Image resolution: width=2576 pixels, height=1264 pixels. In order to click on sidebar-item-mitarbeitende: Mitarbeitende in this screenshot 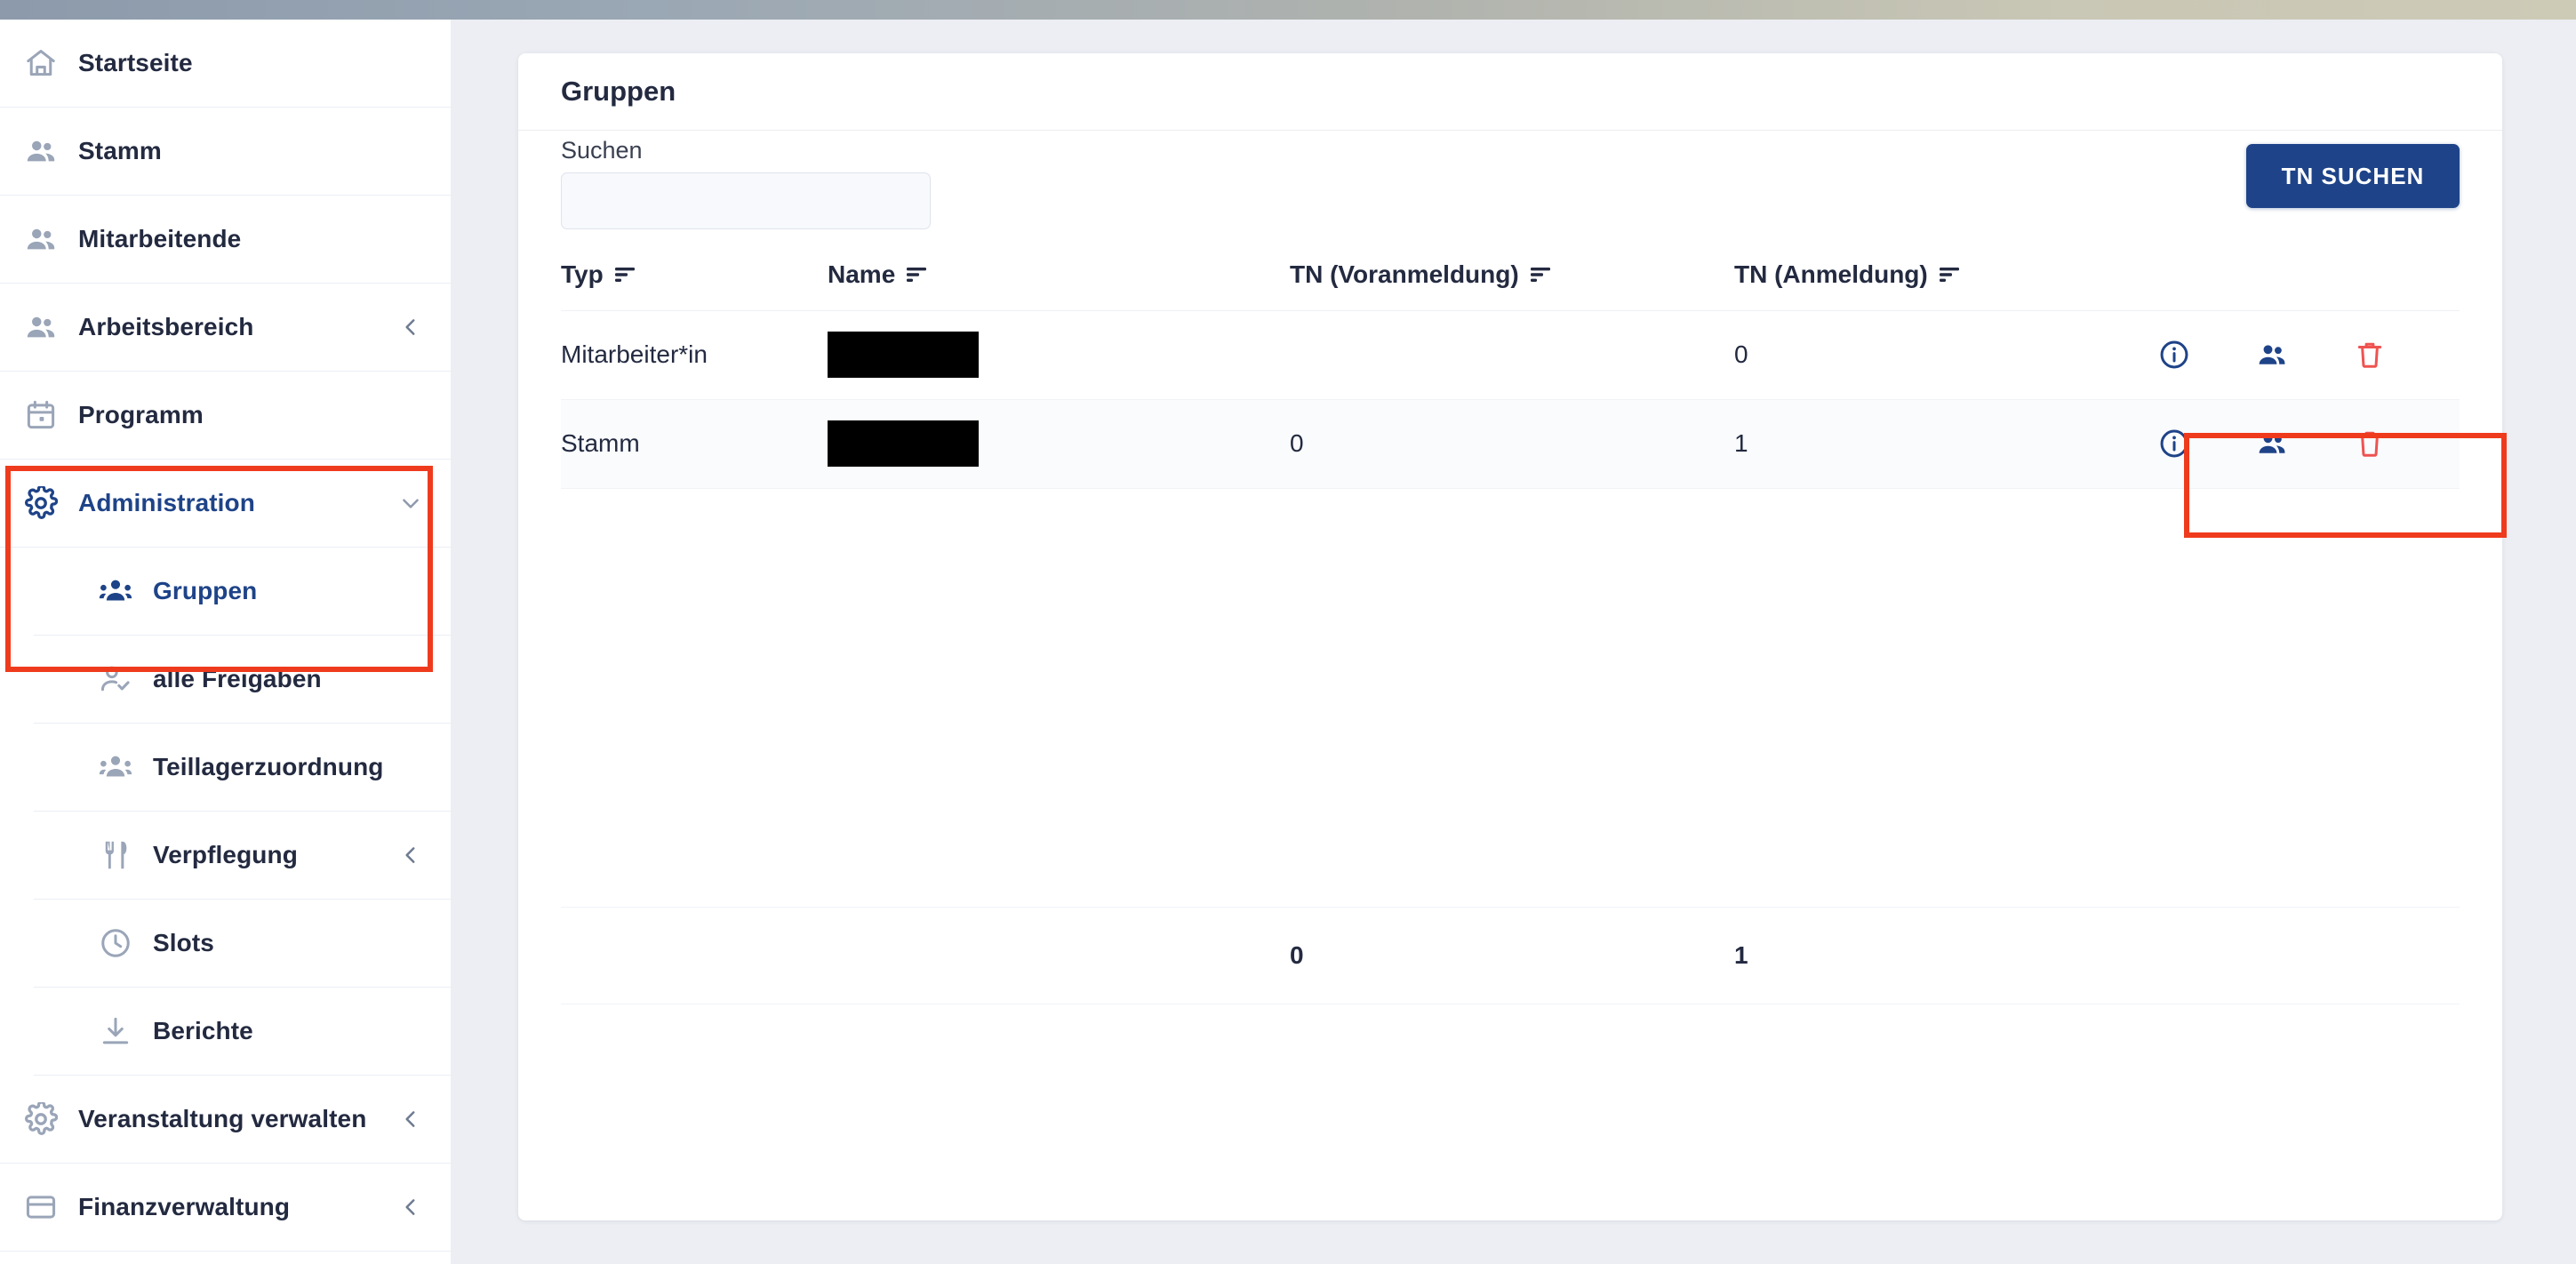, I will do `click(225, 240)`.